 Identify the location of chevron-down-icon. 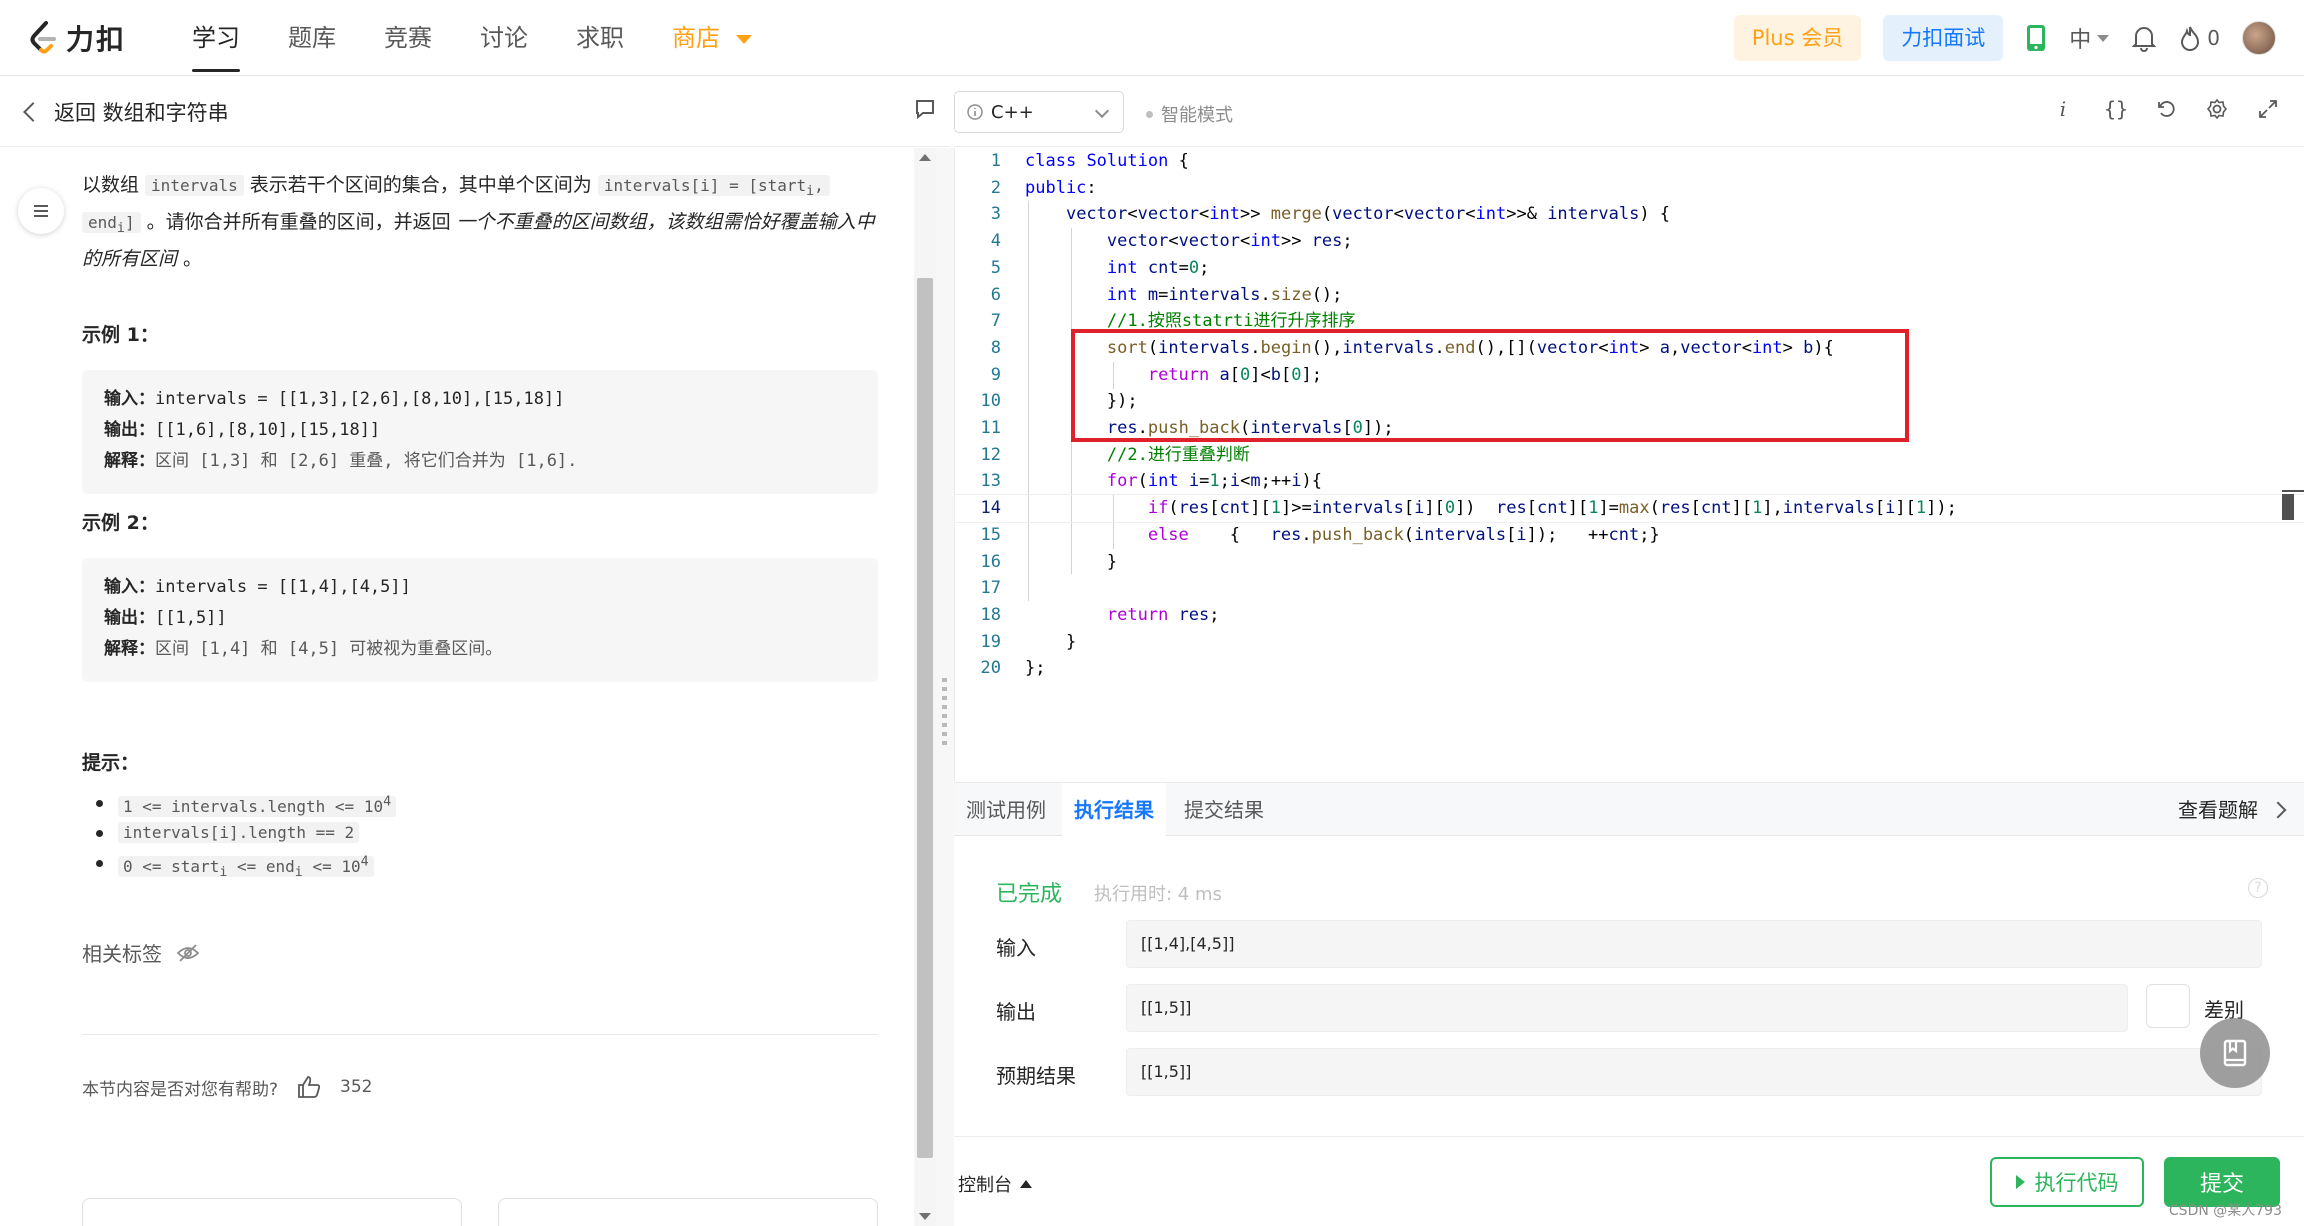
(2103, 38).